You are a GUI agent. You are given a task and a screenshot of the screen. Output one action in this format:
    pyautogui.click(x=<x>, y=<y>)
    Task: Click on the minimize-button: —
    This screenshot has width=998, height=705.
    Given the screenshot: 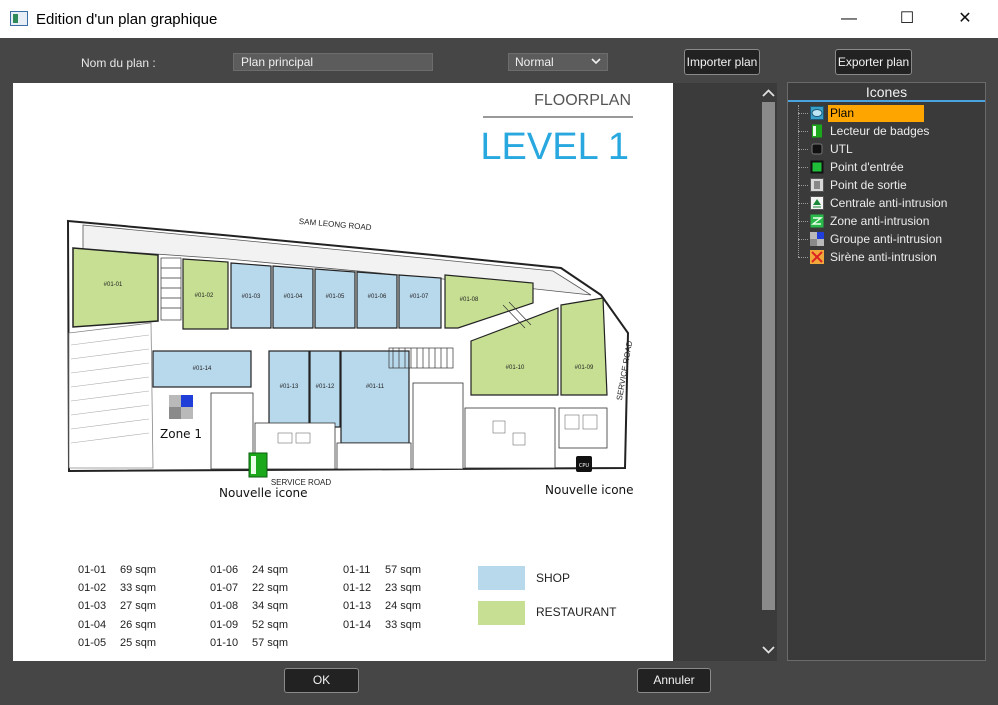 What is the action you would take?
    pyautogui.click(x=849, y=19)
    